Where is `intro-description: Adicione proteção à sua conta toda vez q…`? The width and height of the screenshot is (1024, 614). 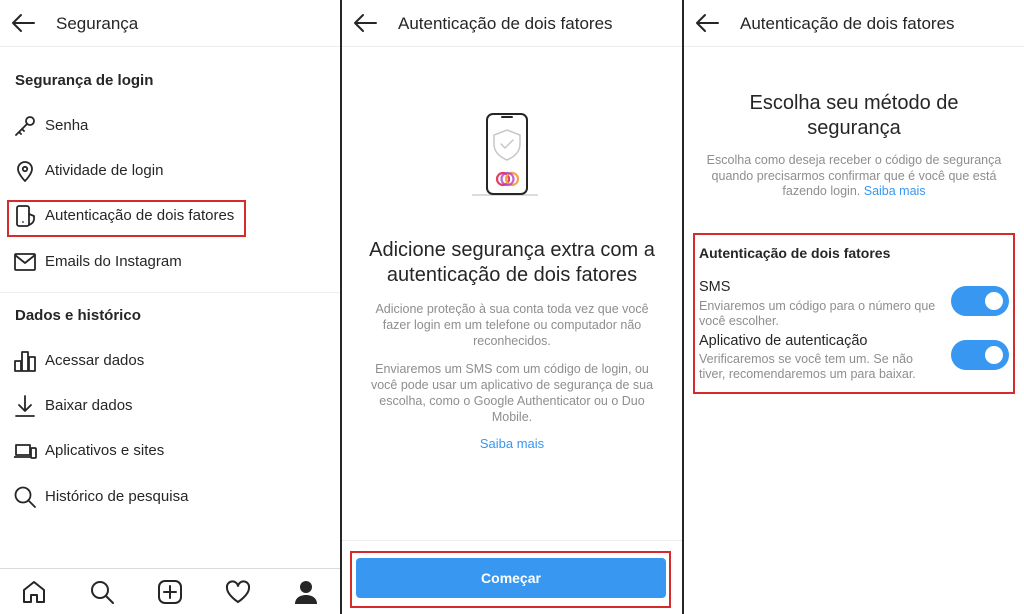 intro-description: Adicione proteção à sua conta toda vez q… is located at coordinates (512, 325).